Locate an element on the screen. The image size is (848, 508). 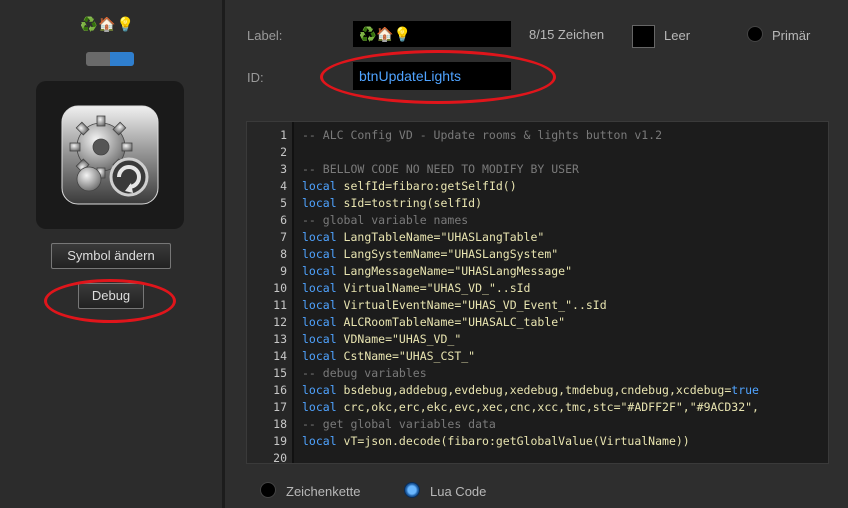
string-mode-radio is located at coordinates (268, 490).